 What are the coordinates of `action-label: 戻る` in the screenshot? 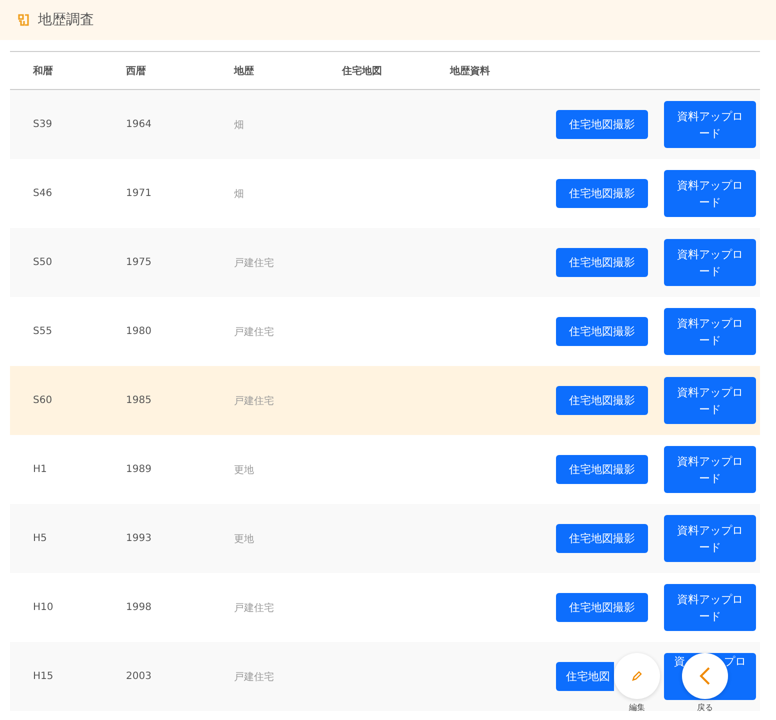 It's located at (705, 707).